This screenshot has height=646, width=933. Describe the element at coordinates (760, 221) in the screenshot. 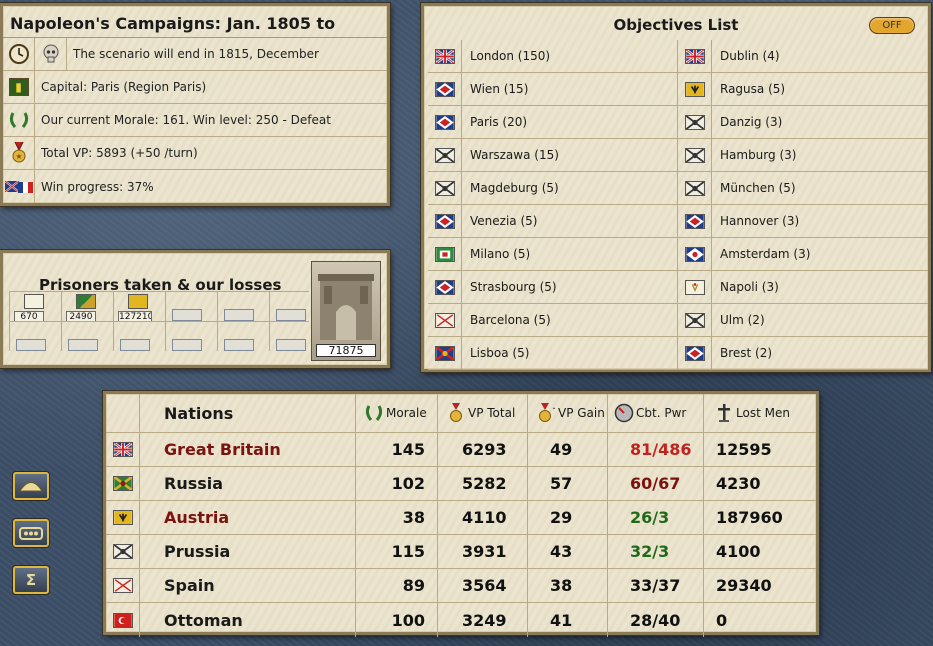

I see `objective-name: Hannover (3)` at that location.